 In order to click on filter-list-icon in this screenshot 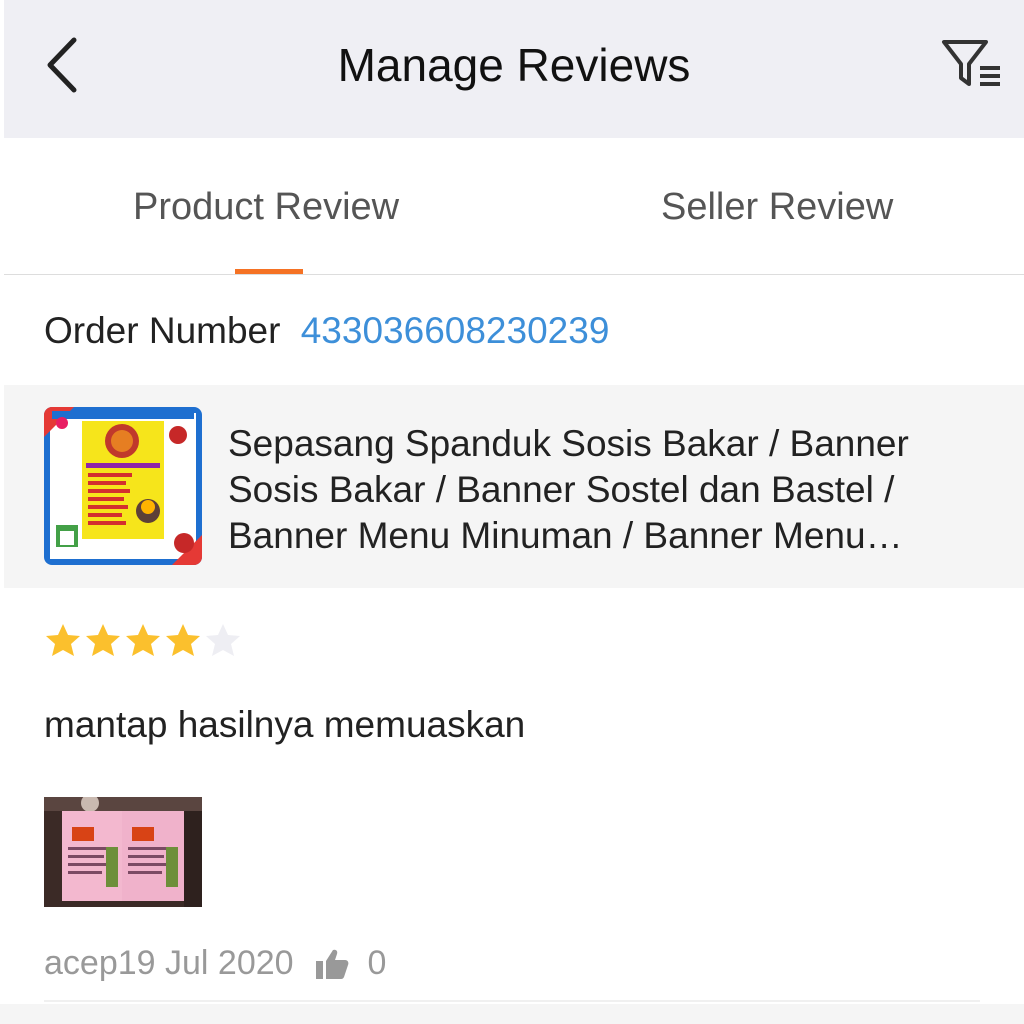, I will do `click(971, 63)`.